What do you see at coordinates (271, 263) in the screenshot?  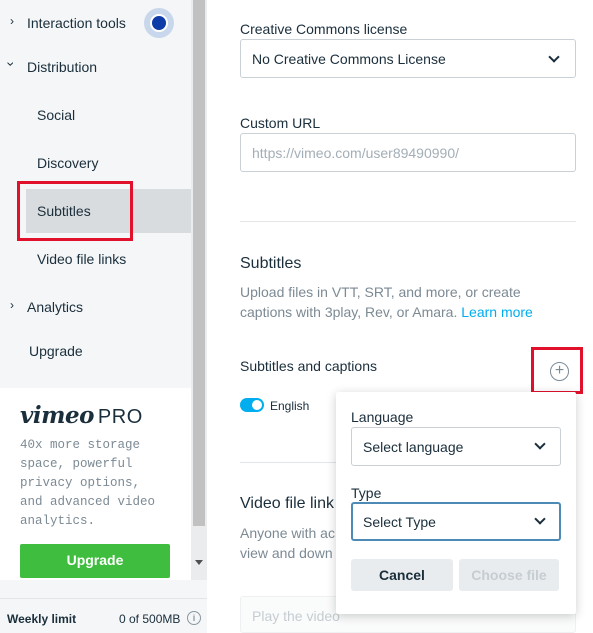 I see `subtitles-heading: Subtitles` at bounding box center [271, 263].